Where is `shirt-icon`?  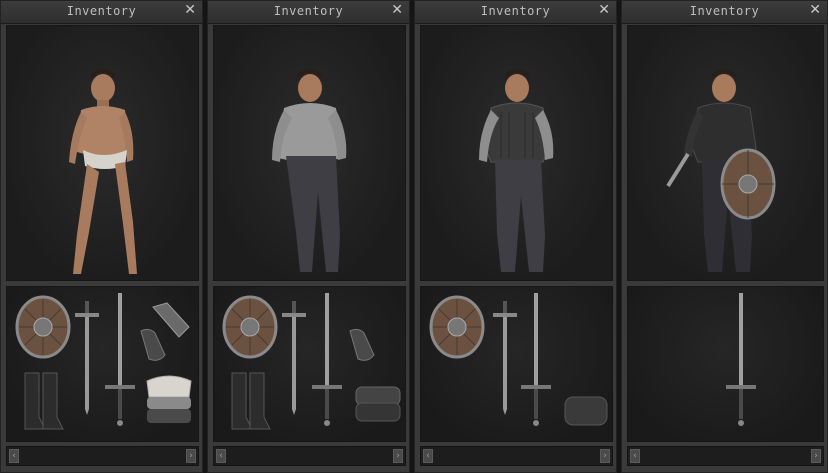 shirt-icon is located at coordinates (378, 404).